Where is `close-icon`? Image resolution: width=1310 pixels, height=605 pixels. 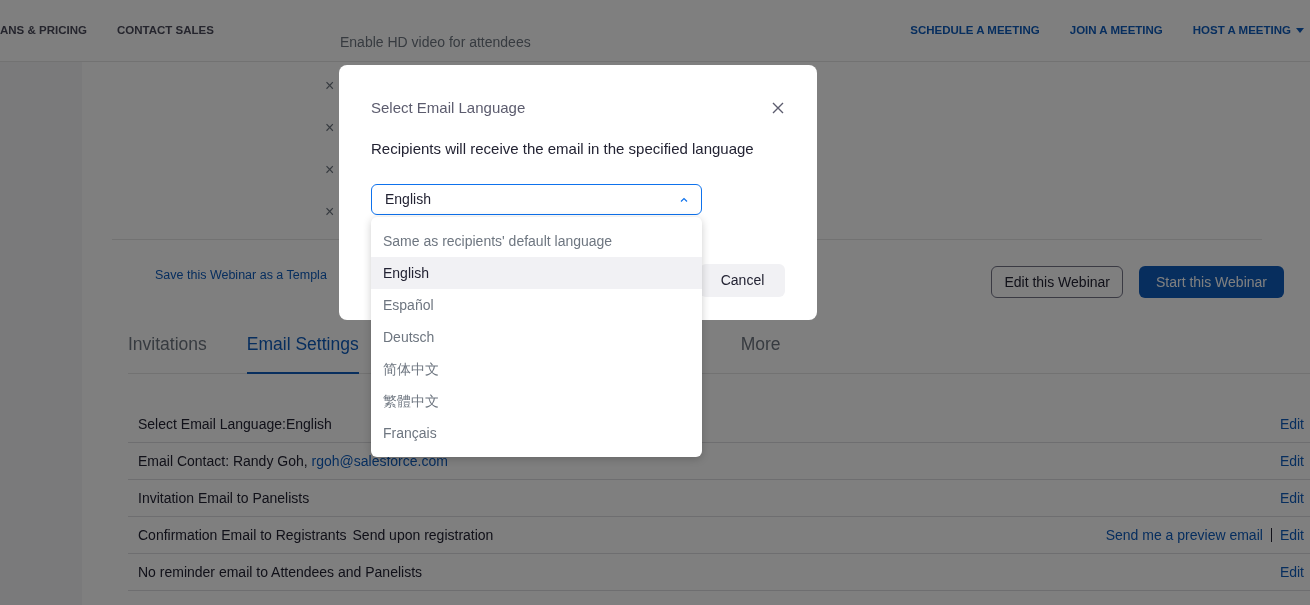
close-icon is located at coordinates (778, 108).